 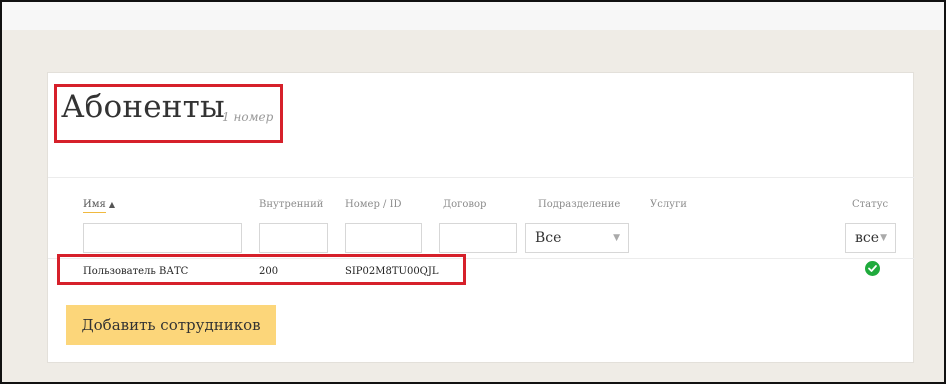 What do you see at coordinates (293, 238) in the screenshot?
I see `filter-internal-input` at bounding box center [293, 238].